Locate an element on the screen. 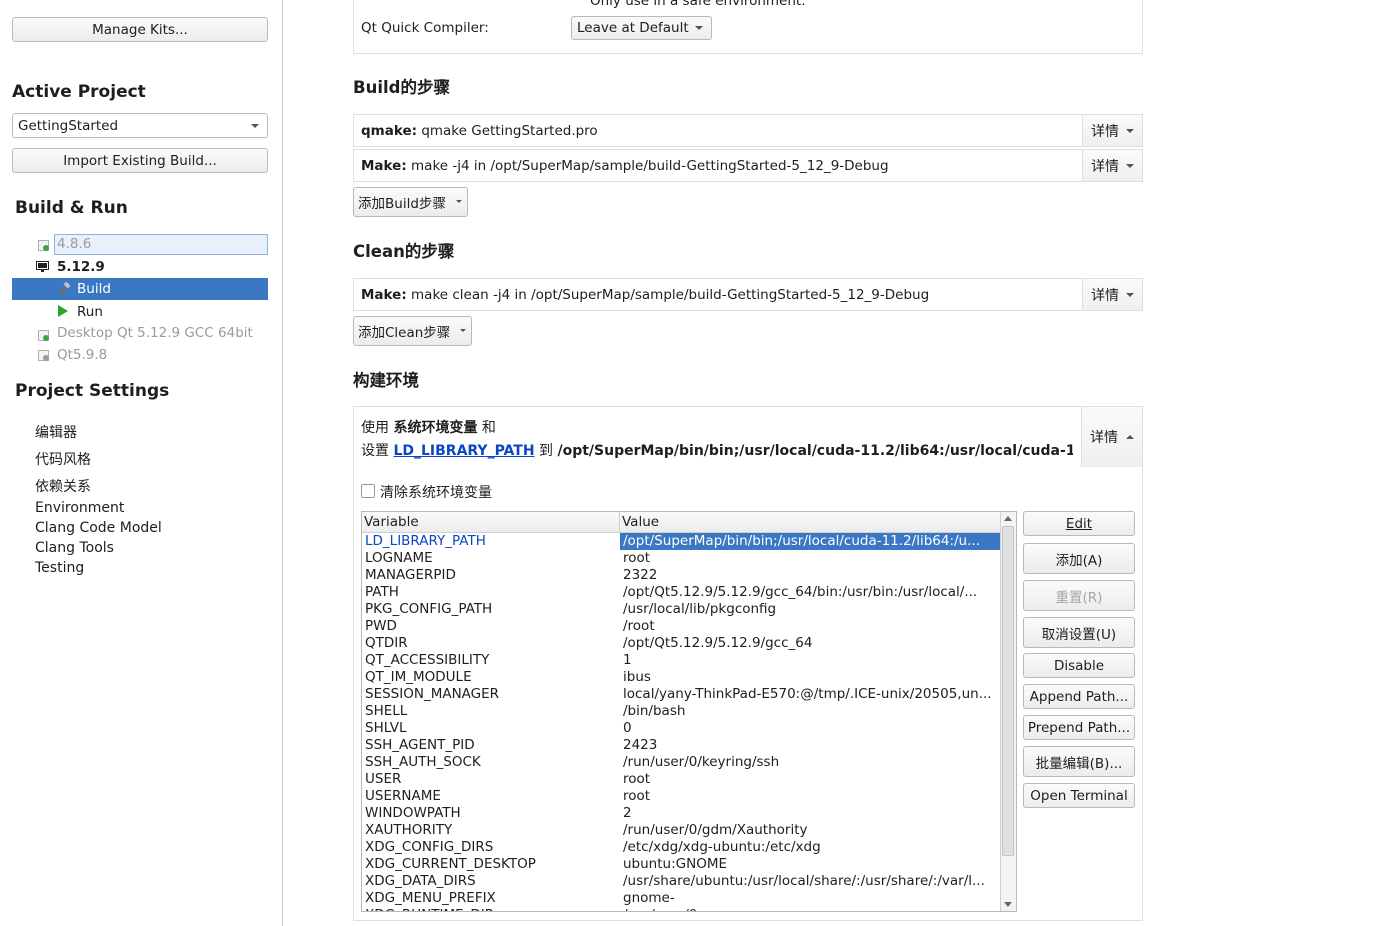 The image size is (1376, 926). project-selector-value: GettingStarted is located at coordinates (68, 125).